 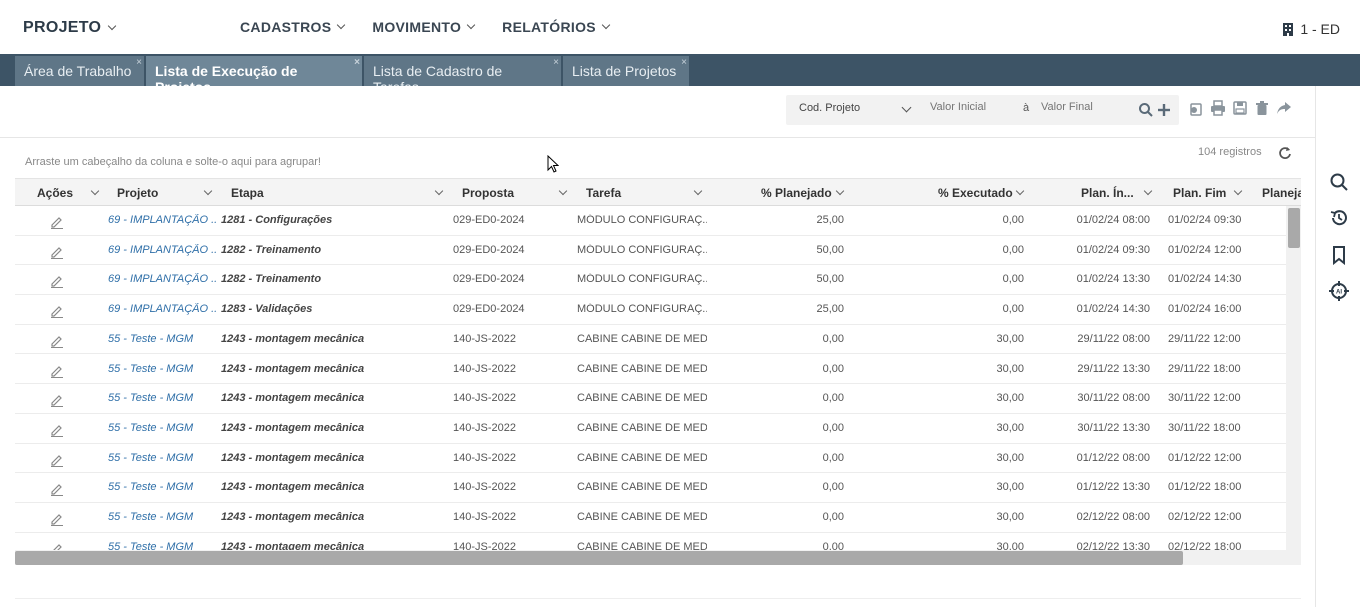 What do you see at coordinates (1164, 110) in the screenshot?
I see `plus-icon` at bounding box center [1164, 110].